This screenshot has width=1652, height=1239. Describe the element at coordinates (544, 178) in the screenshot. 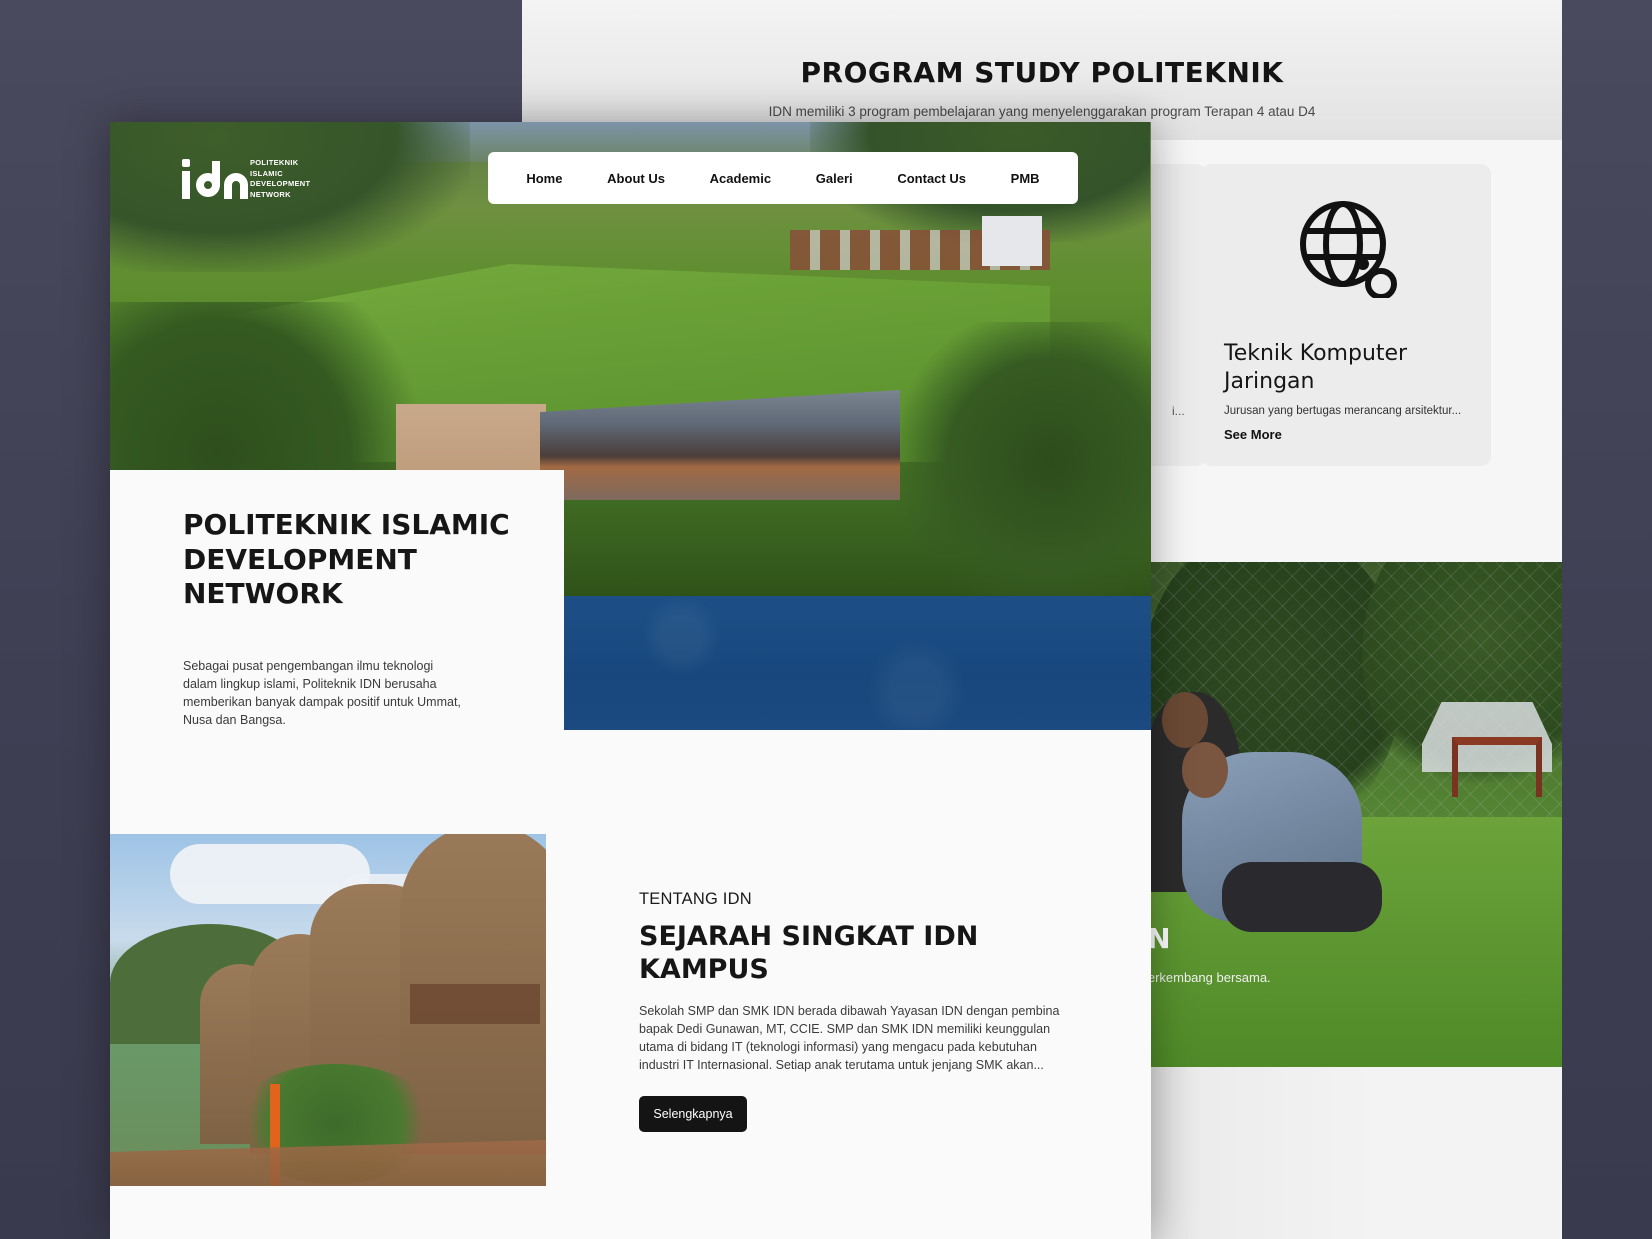

I see `nav-home: Home` at that location.